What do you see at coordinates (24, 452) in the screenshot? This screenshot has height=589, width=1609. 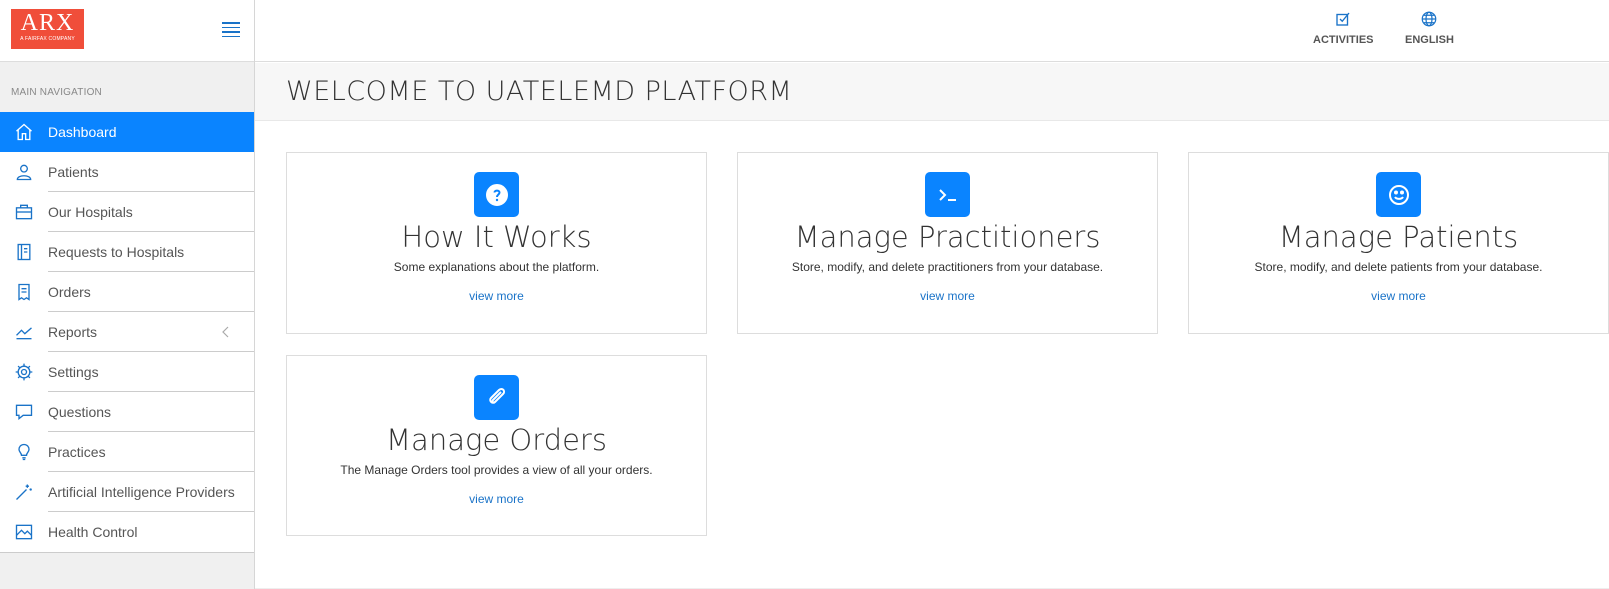 I see `bulb-icon` at bounding box center [24, 452].